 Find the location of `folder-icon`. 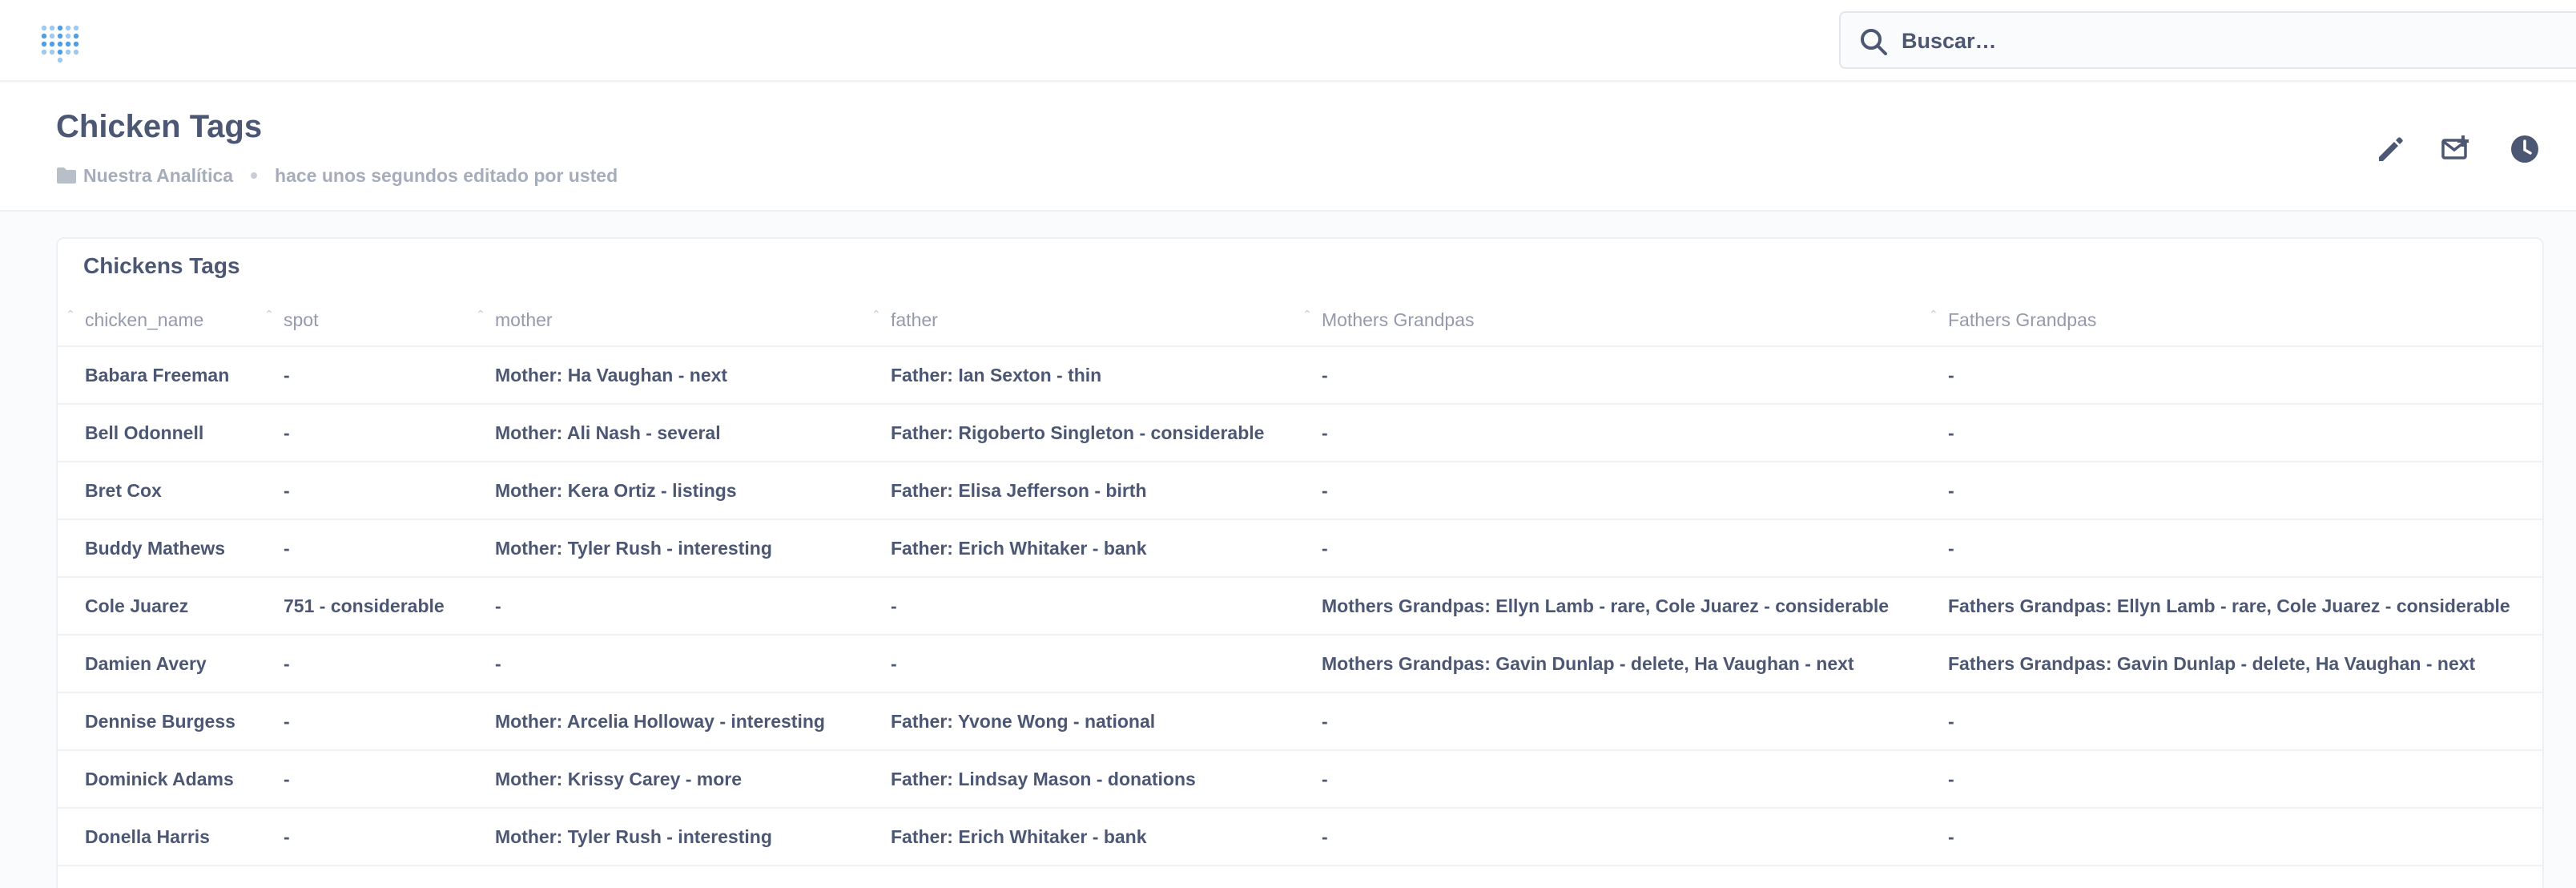

folder-icon is located at coordinates (66, 176).